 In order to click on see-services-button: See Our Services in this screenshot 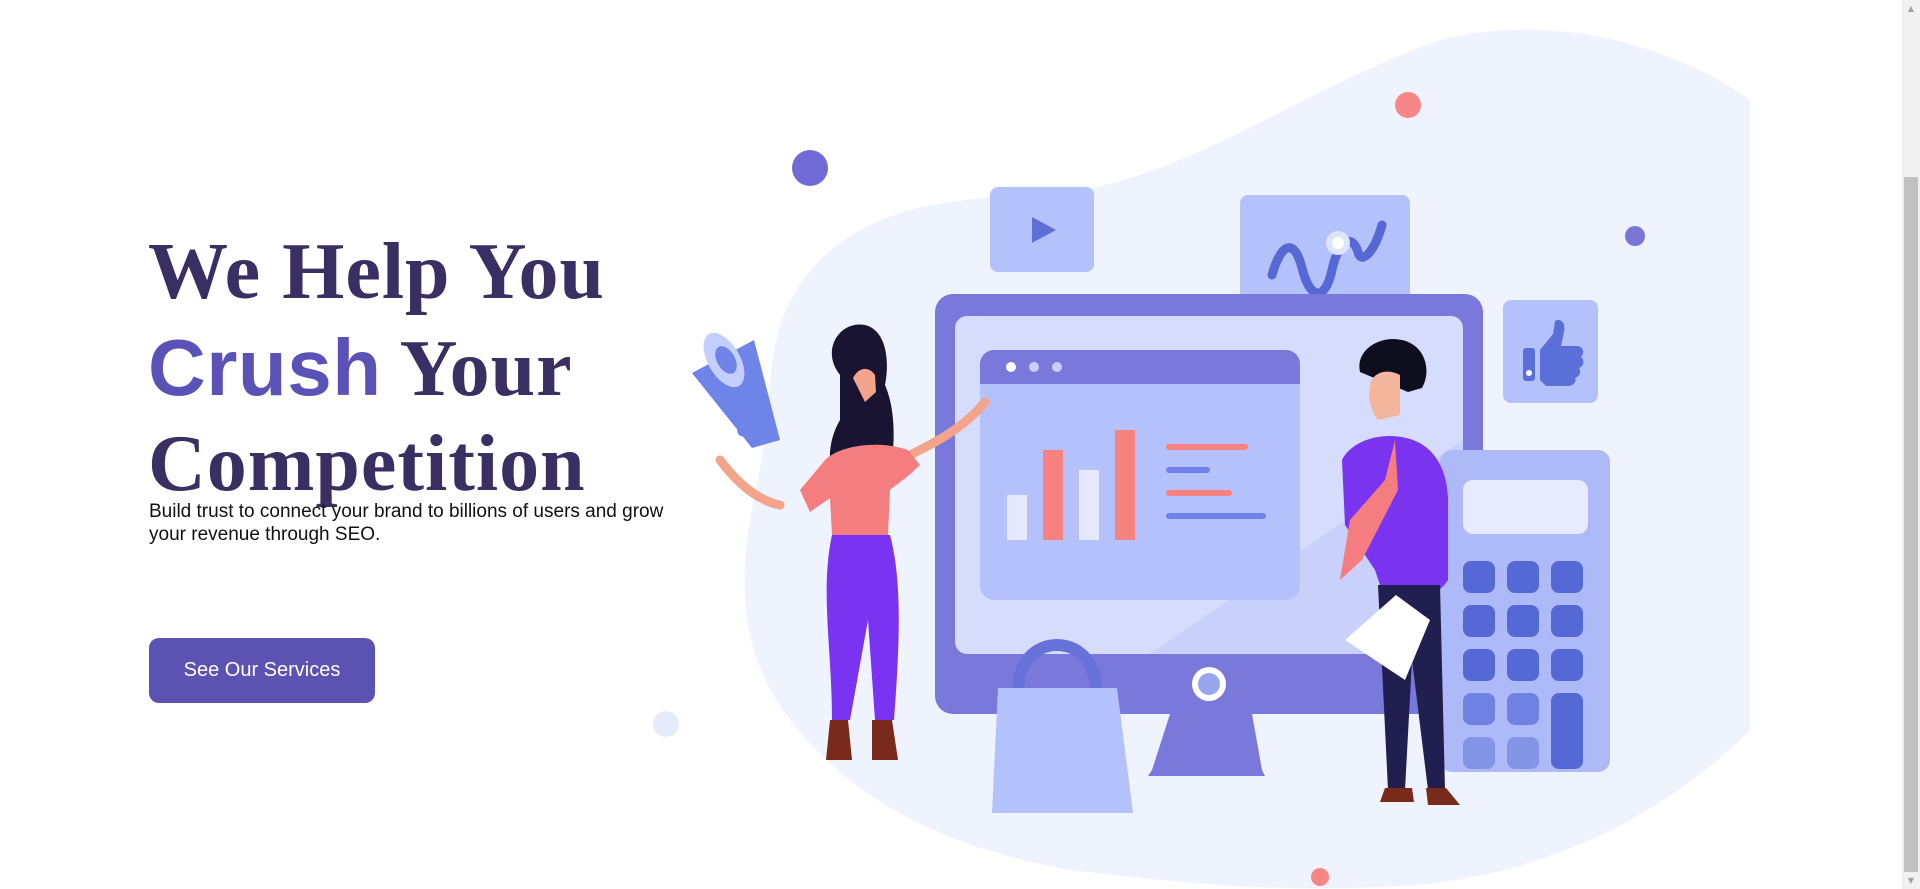, I will do `click(262, 670)`.